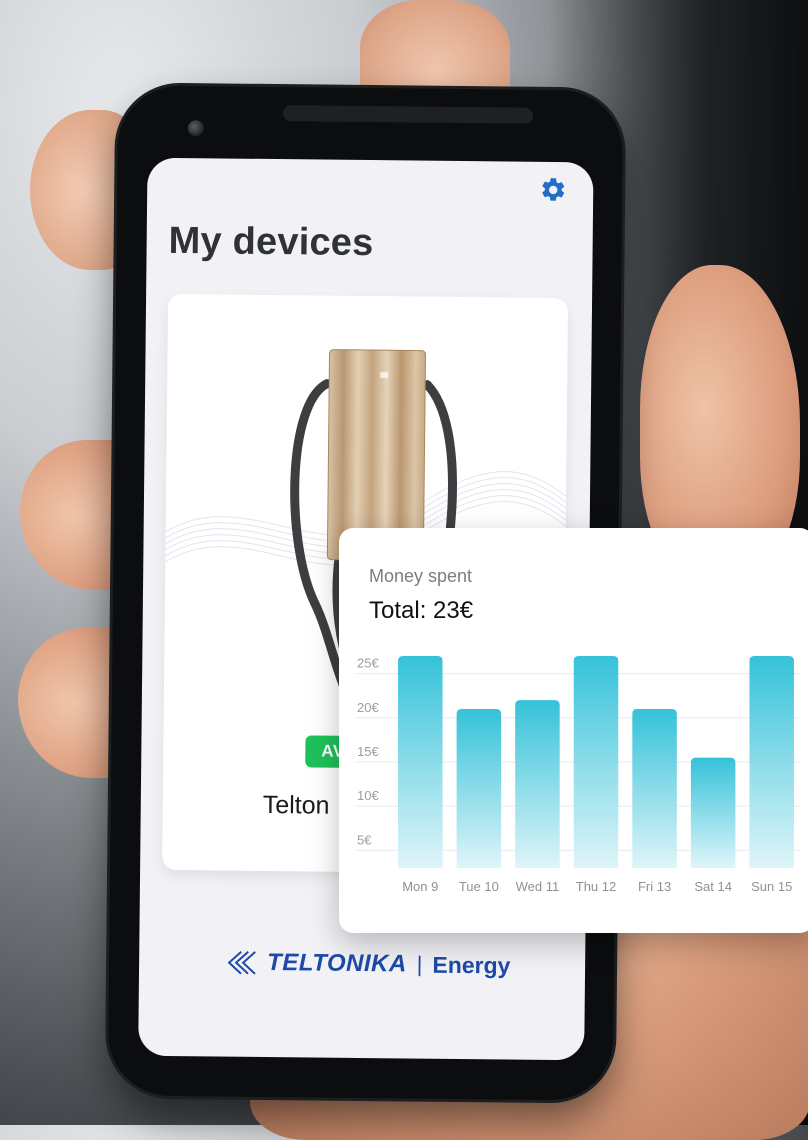  Describe the element at coordinates (195, 128) in the screenshot. I see `front-camera` at that location.